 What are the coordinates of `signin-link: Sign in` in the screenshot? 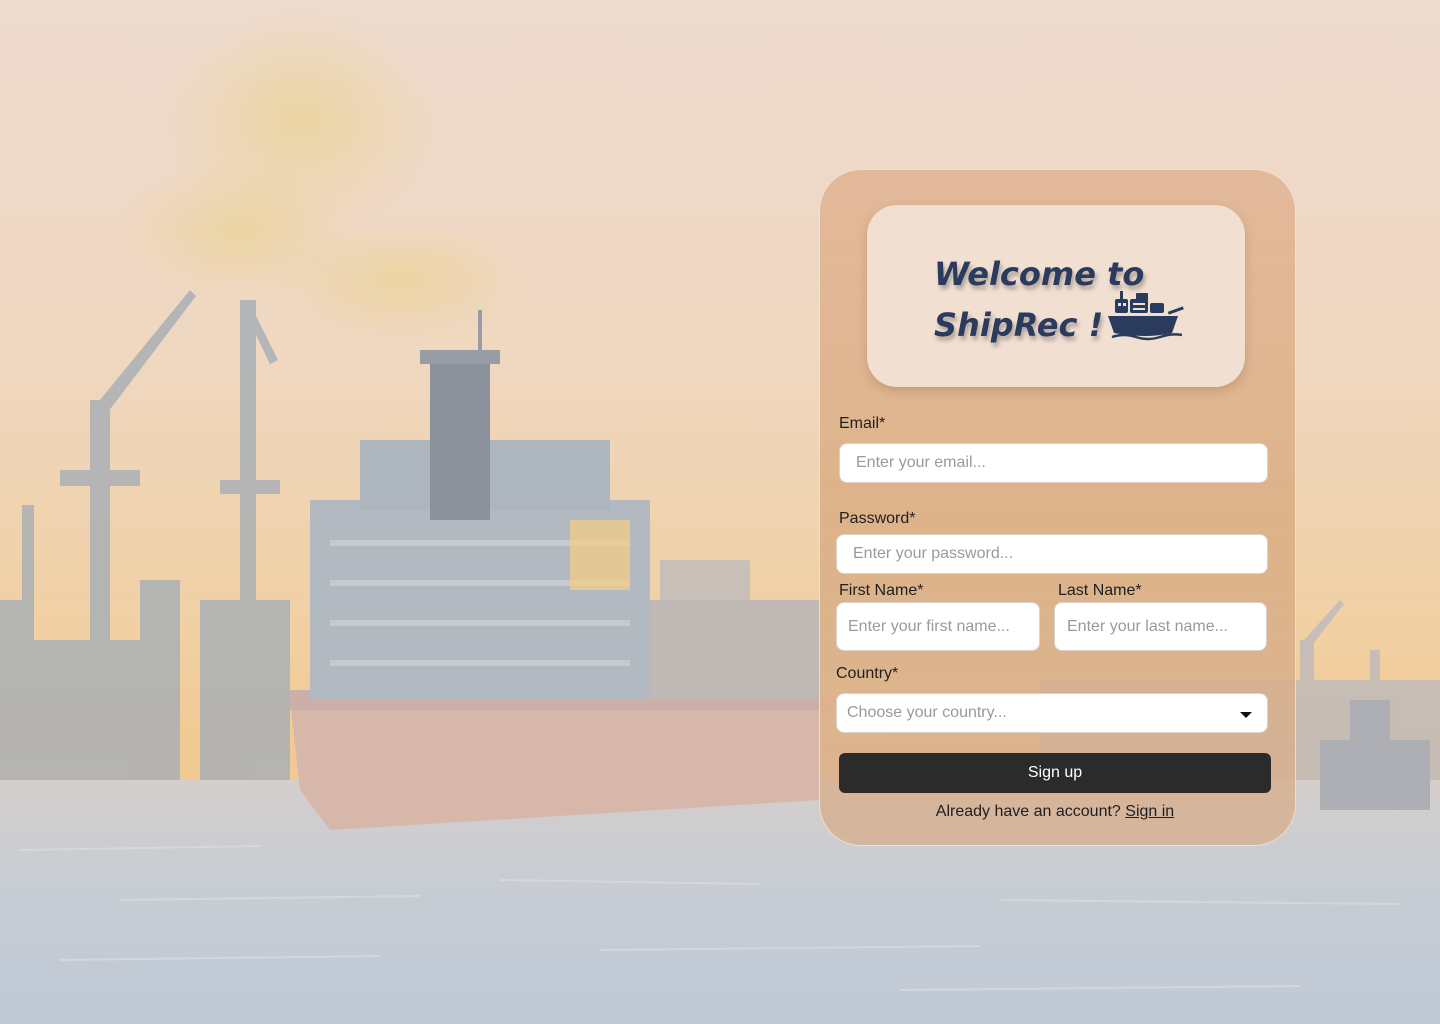 It's located at (1149, 811).